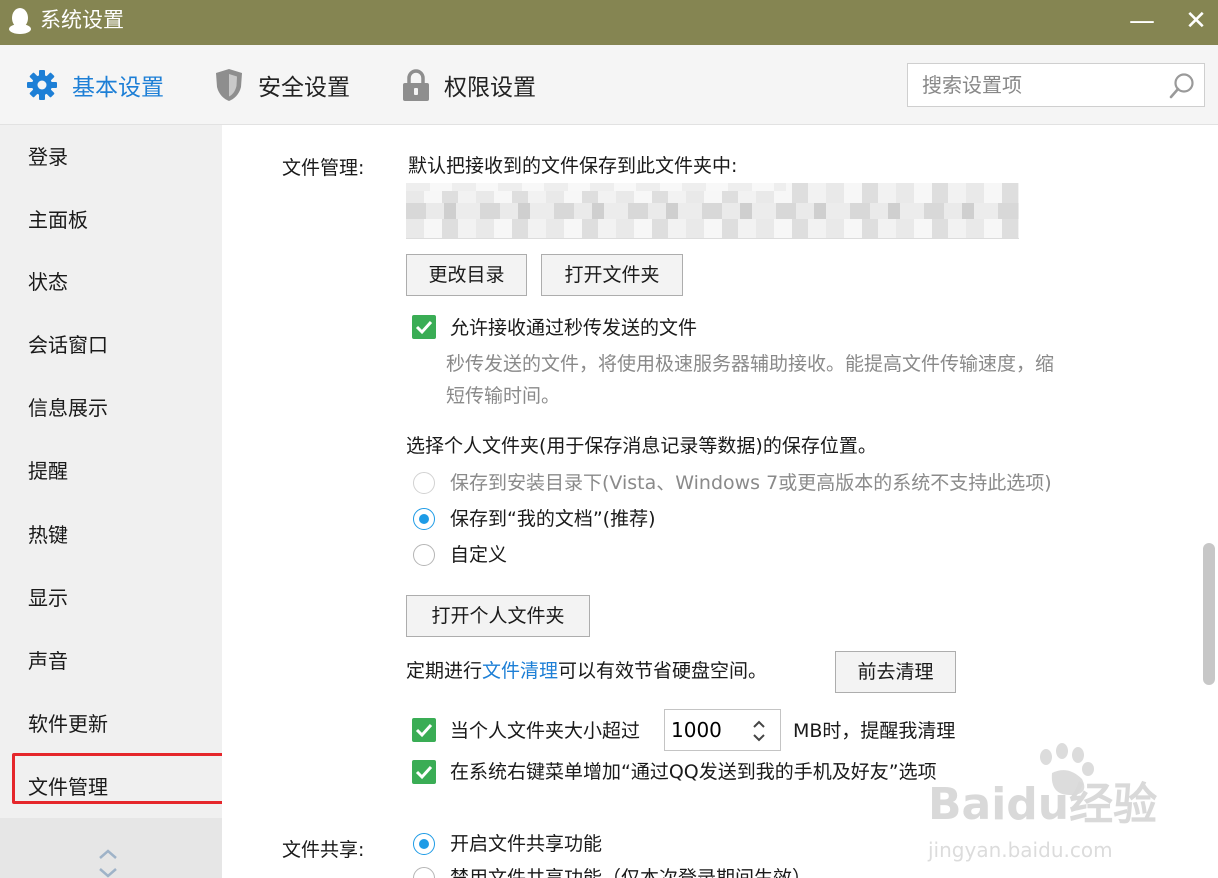  Describe the element at coordinates (609, 85) in the screenshot. I see `settings-tab-bar: 基本设置 安全设置 权限设置` at that location.